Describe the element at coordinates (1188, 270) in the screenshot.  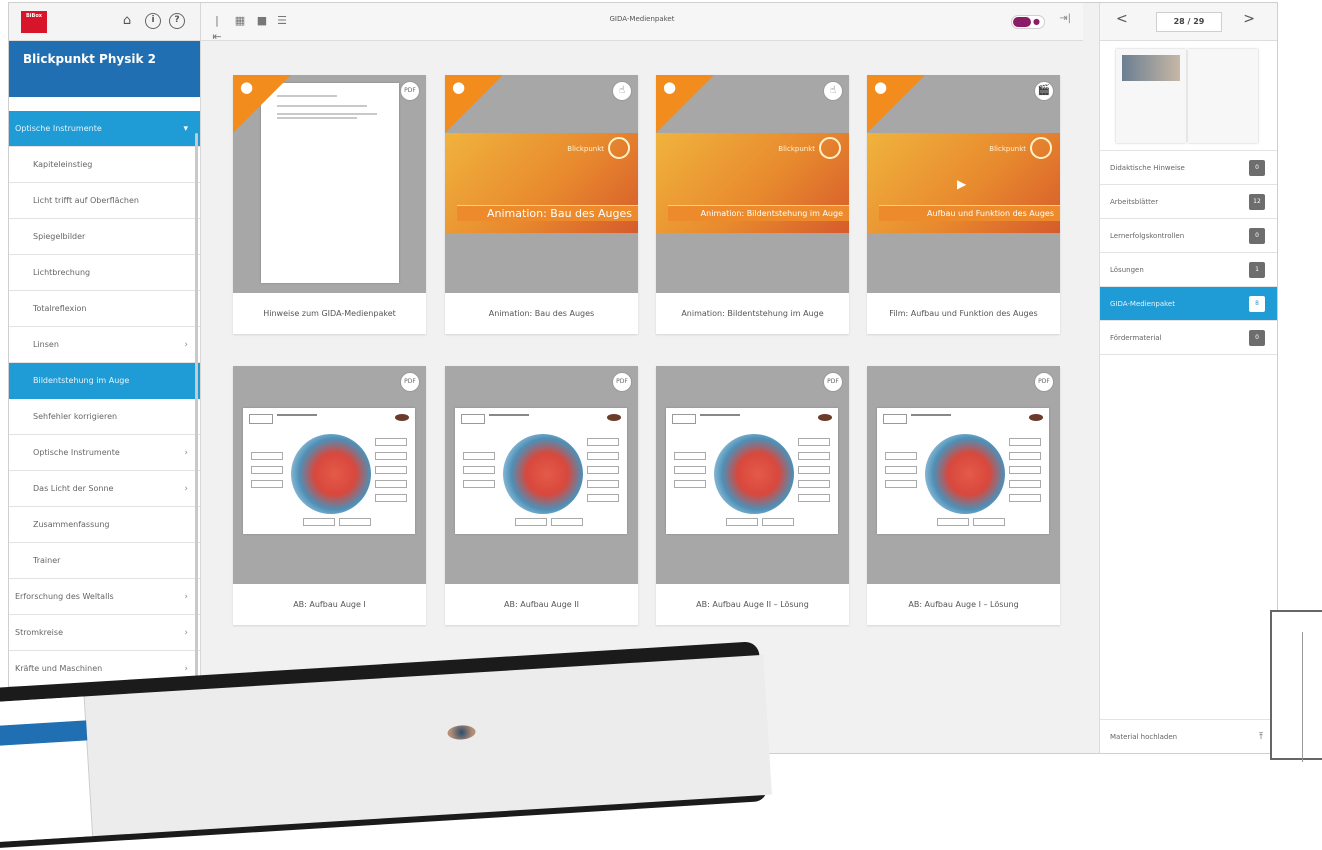
I see `material-category-item: Lösungen1` at that location.